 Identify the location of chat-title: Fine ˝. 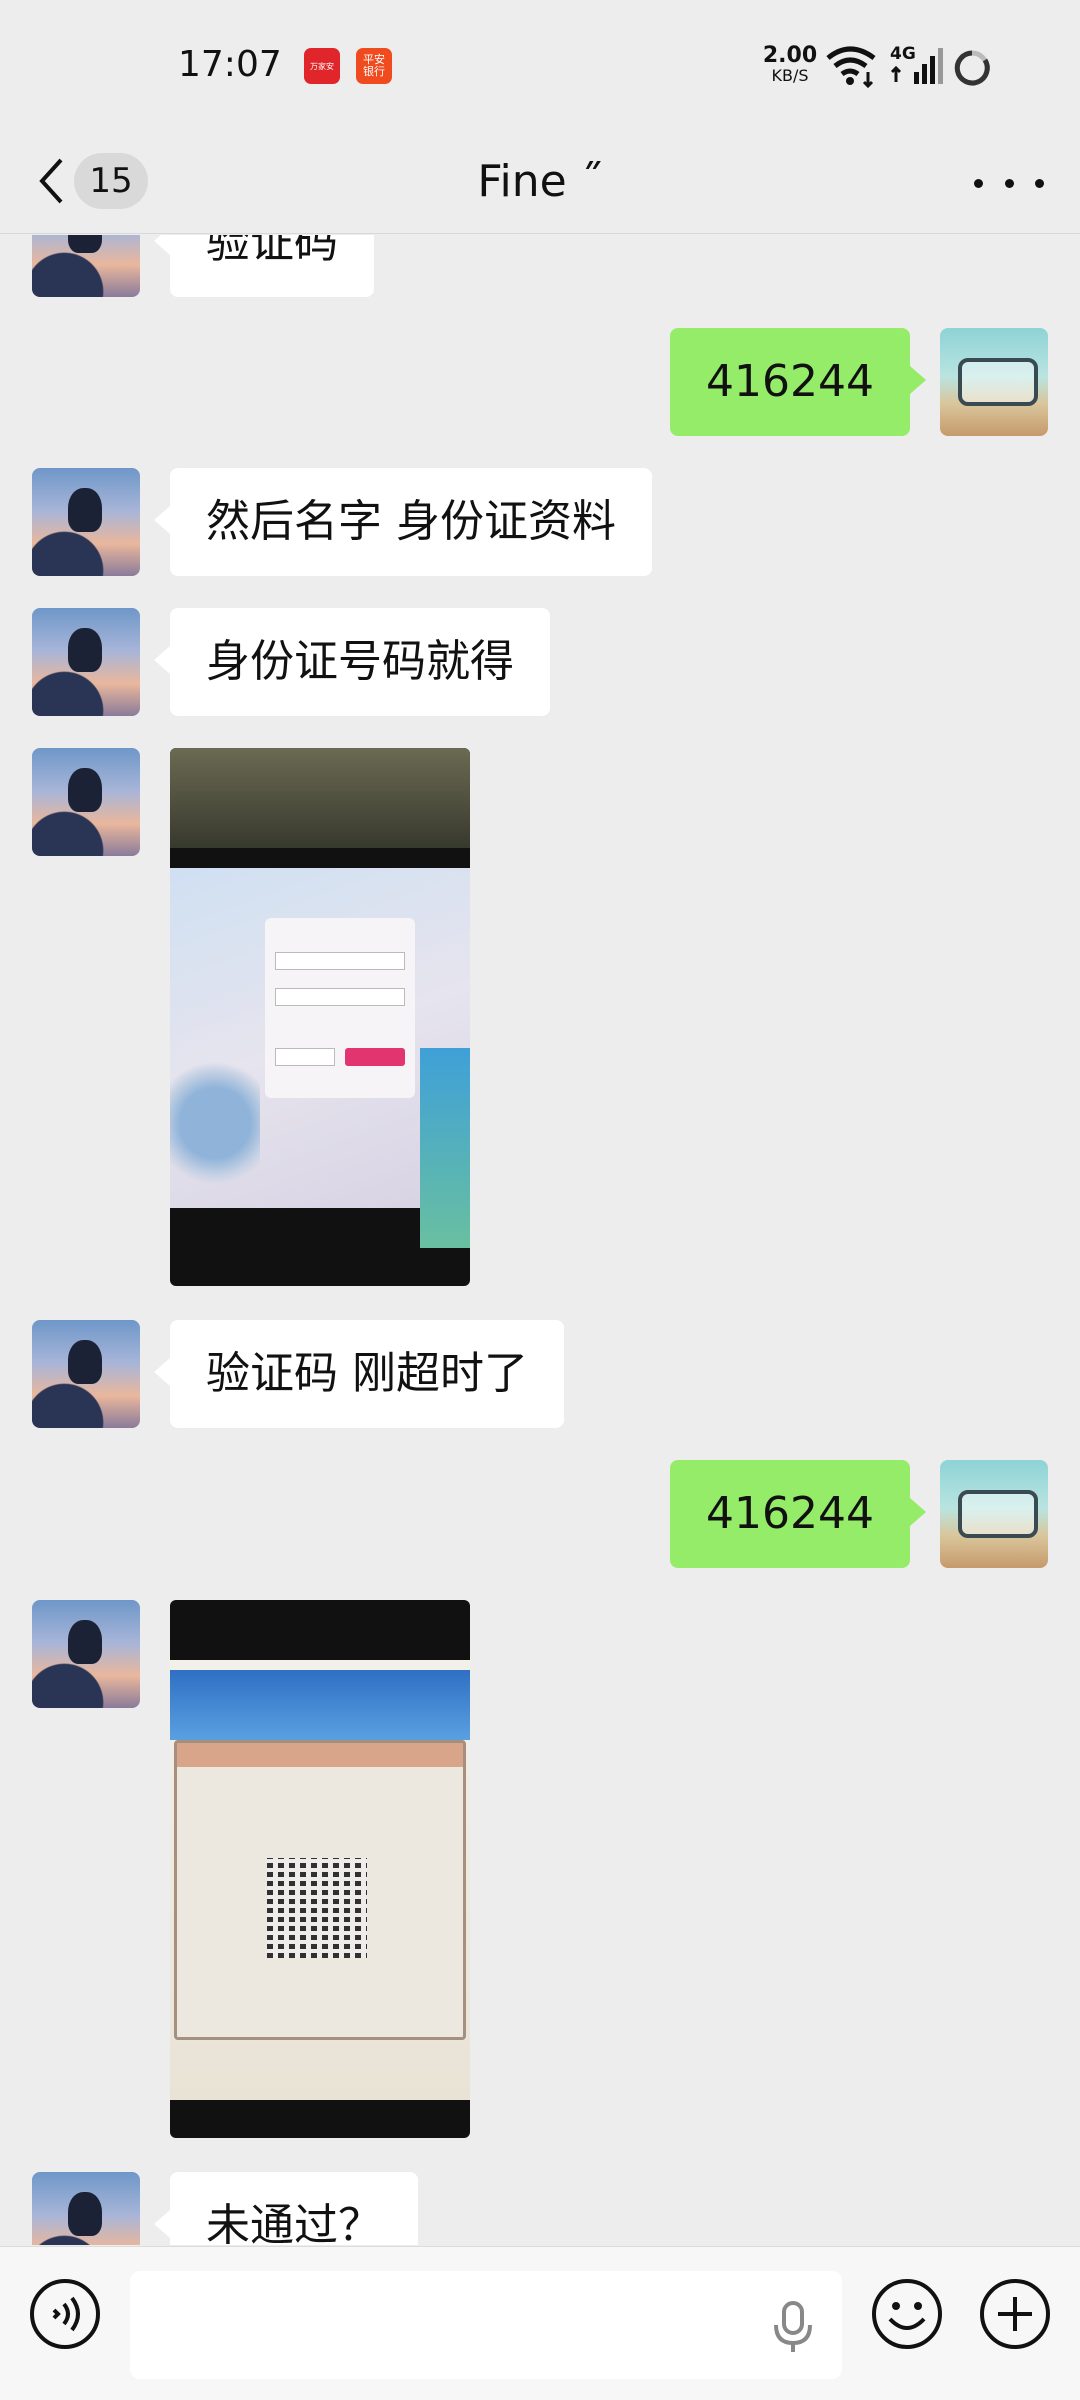
(540, 181).